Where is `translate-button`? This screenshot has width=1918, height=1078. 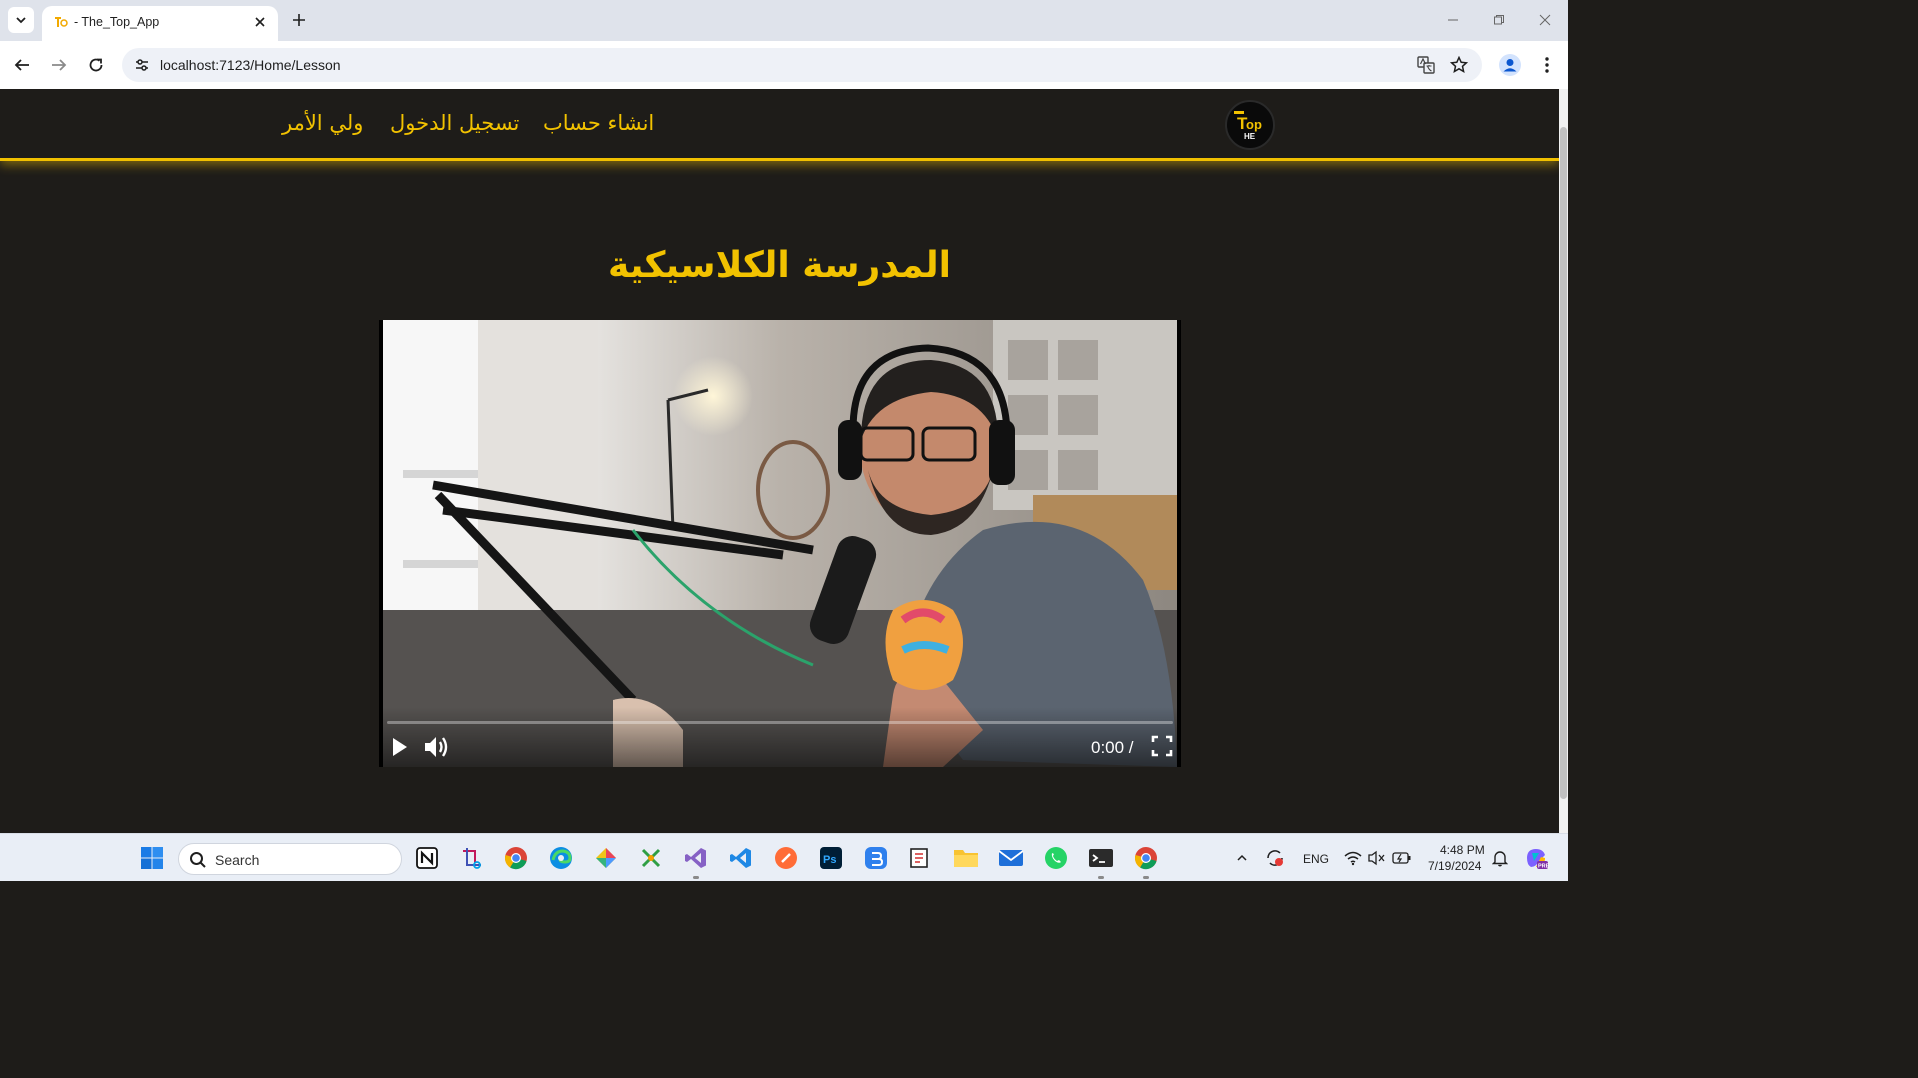
translate-button is located at coordinates (1426, 65).